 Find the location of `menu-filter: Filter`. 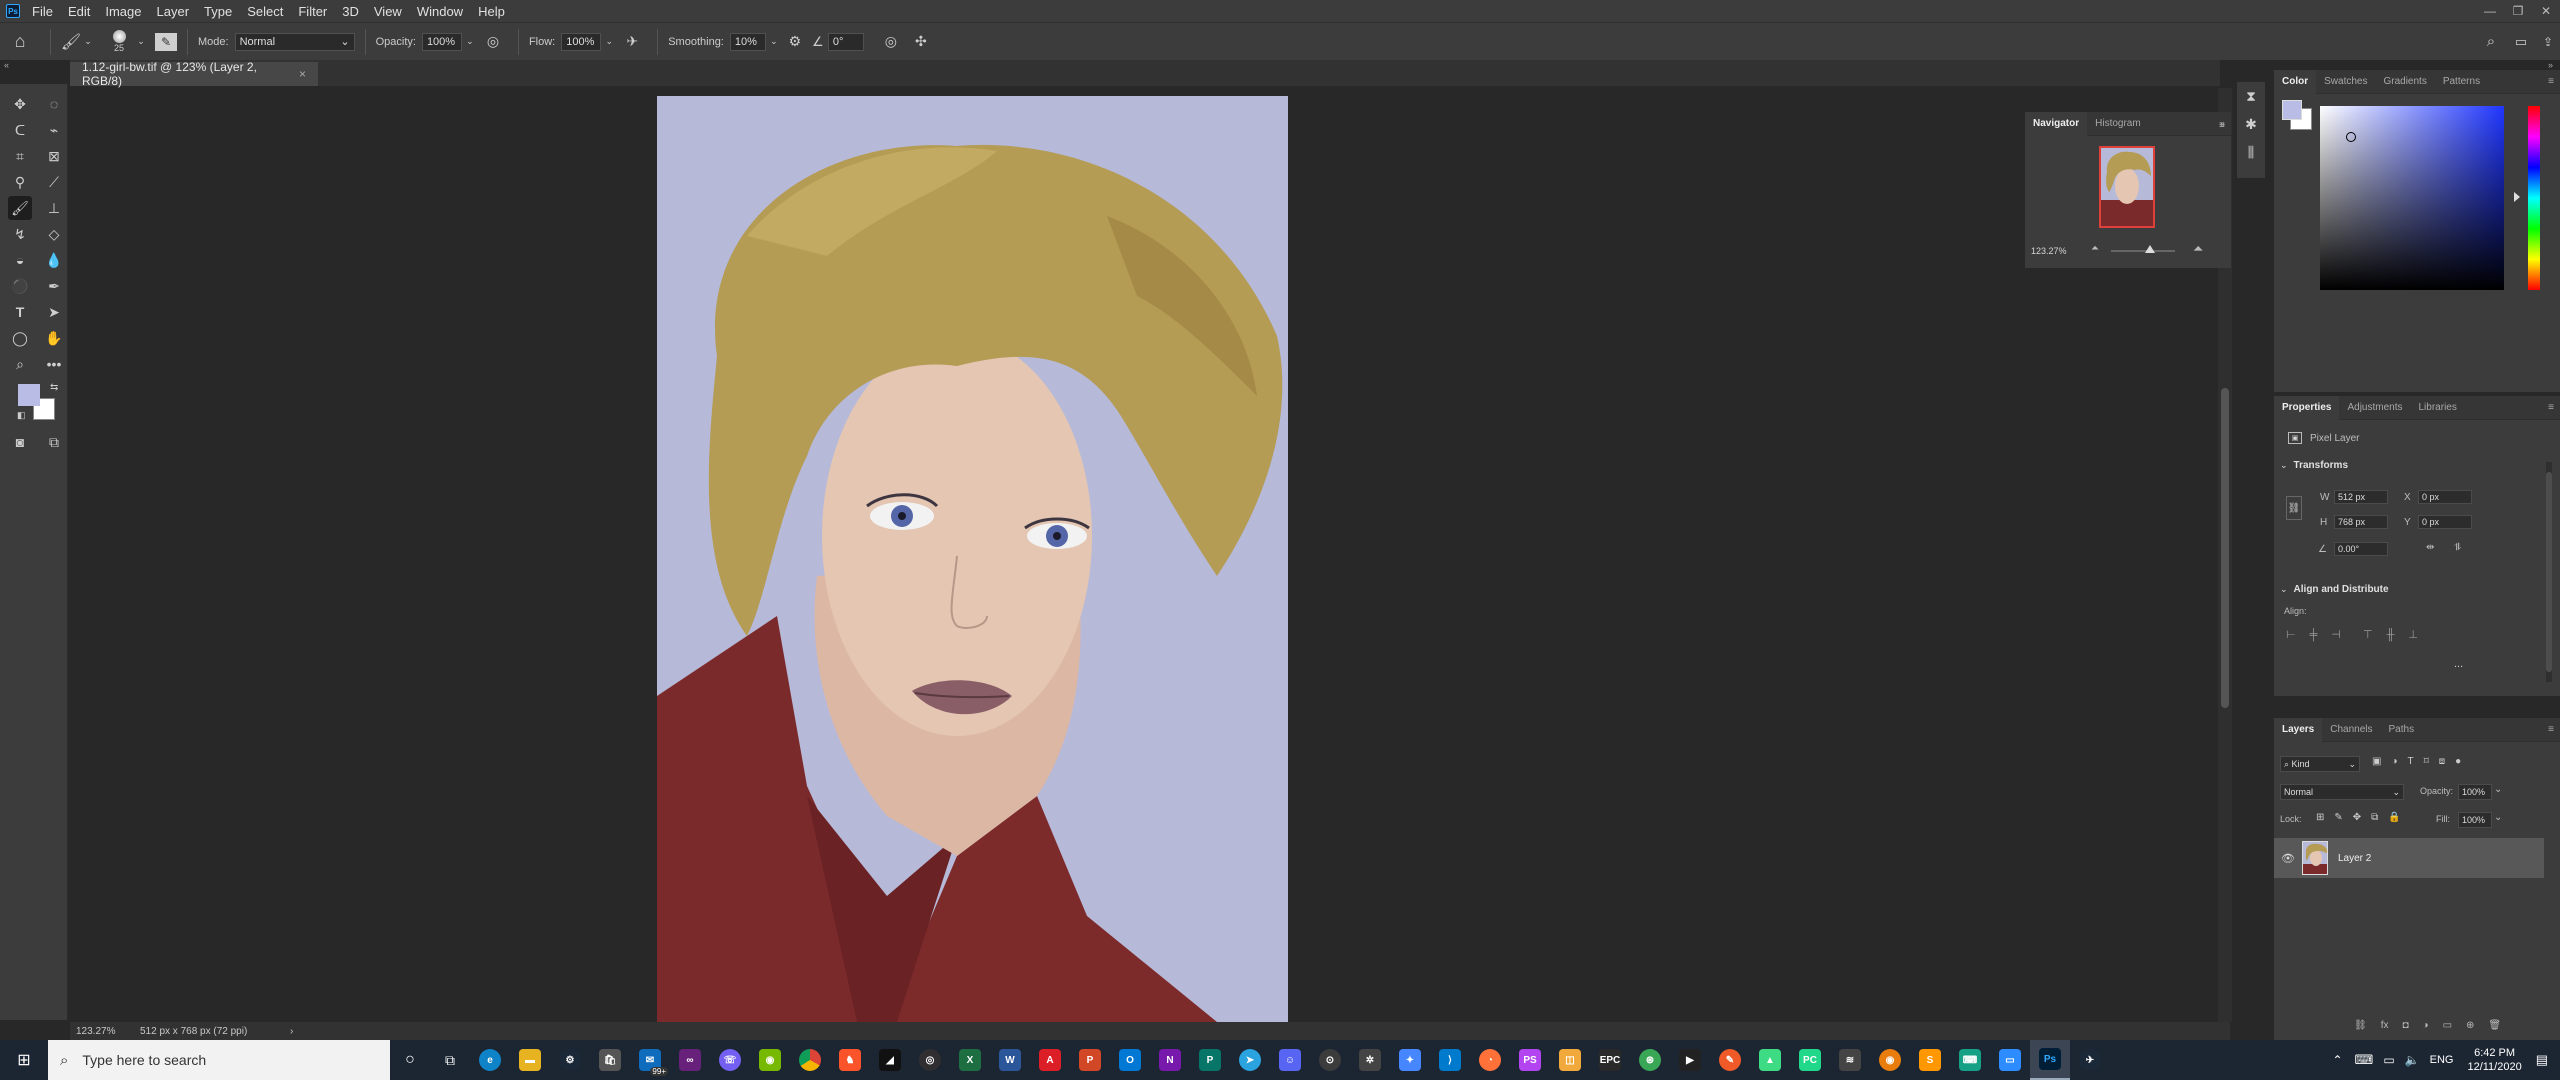

menu-filter: Filter is located at coordinates (312, 11).